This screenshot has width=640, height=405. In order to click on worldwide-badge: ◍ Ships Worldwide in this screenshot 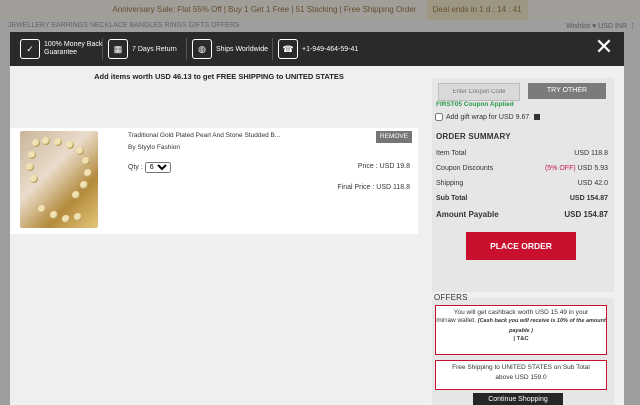, I will do `click(230, 49)`.